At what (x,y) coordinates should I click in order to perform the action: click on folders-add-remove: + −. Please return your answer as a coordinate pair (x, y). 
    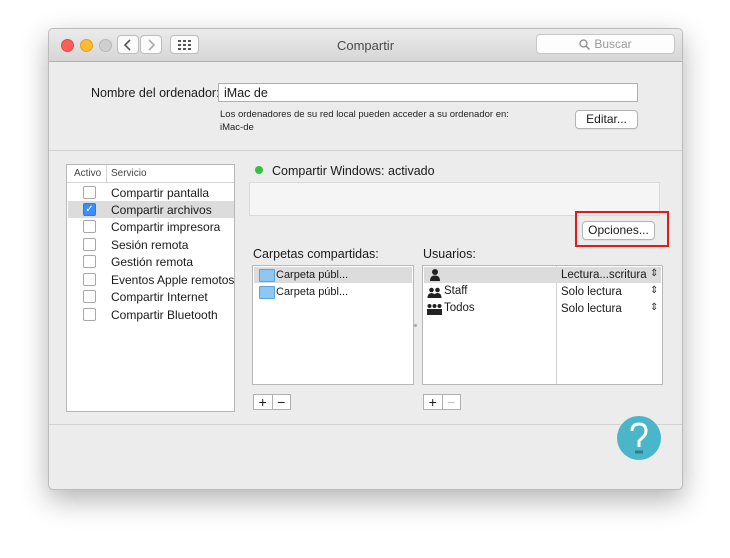
    Looking at the image, I should click on (272, 402).